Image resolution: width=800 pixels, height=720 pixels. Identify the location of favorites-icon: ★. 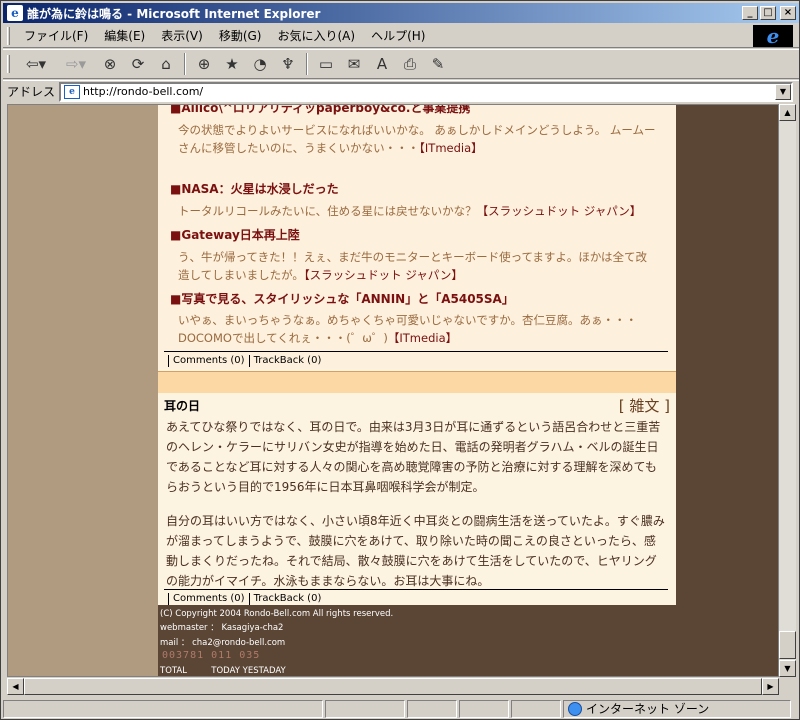
(232, 64).